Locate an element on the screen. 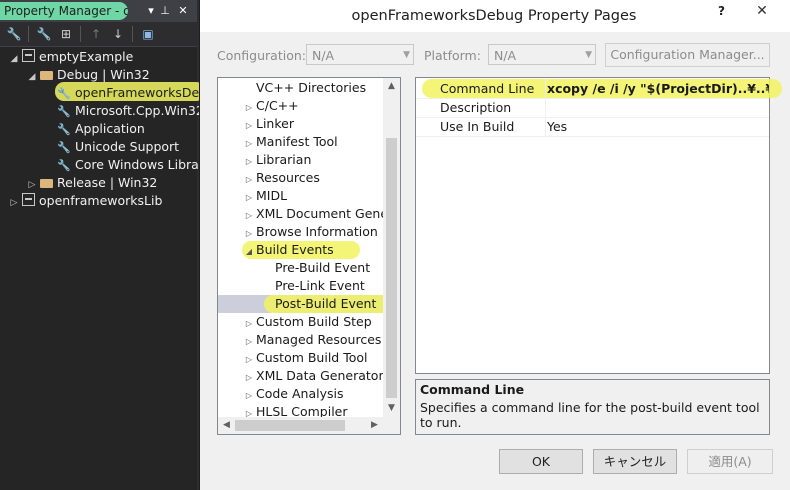 Image resolution: width=790 pixels, height=490 pixels. nav-item: ▷ MIDL is located at coordinates (264, 196).